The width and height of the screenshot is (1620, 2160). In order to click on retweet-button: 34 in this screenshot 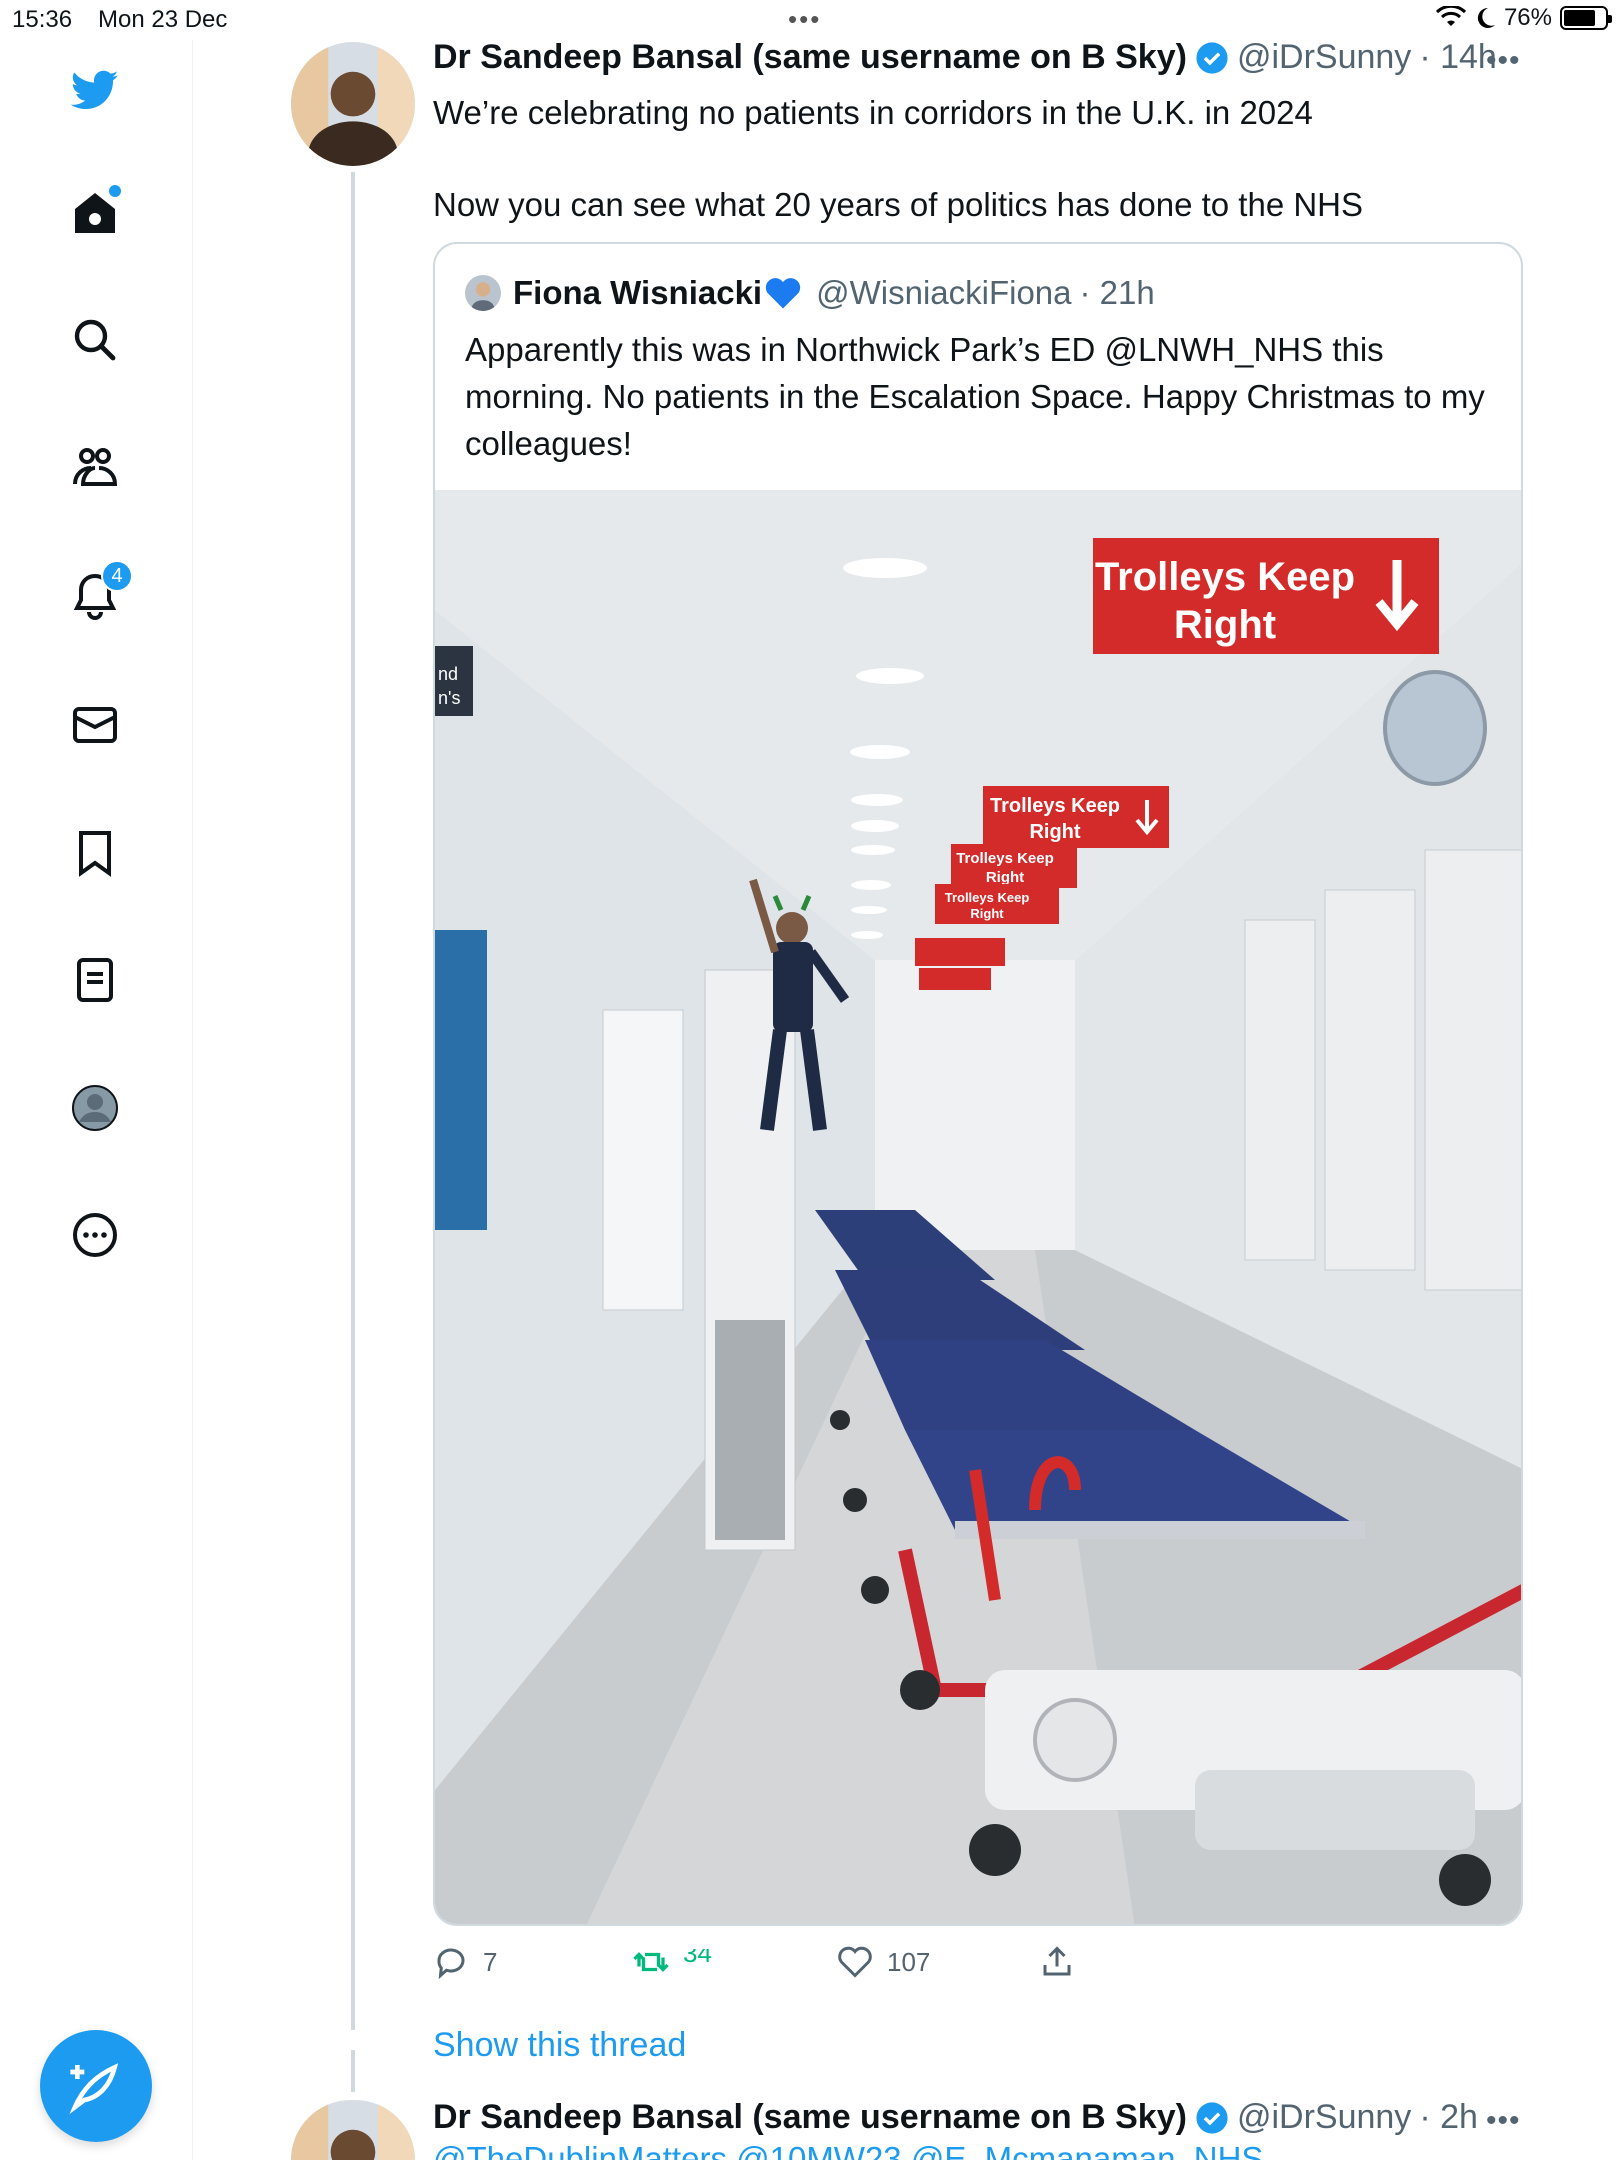, I will do `click(672, 1962)`.